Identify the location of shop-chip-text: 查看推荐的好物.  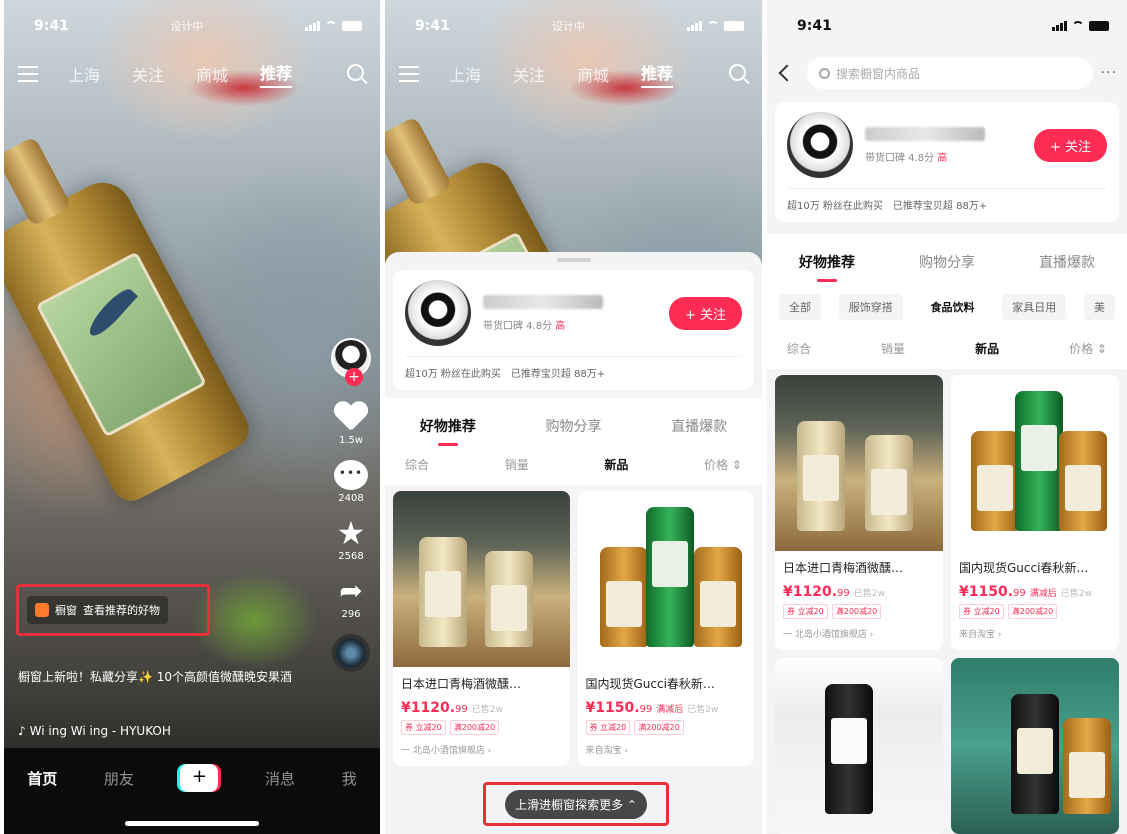
(121, 610).